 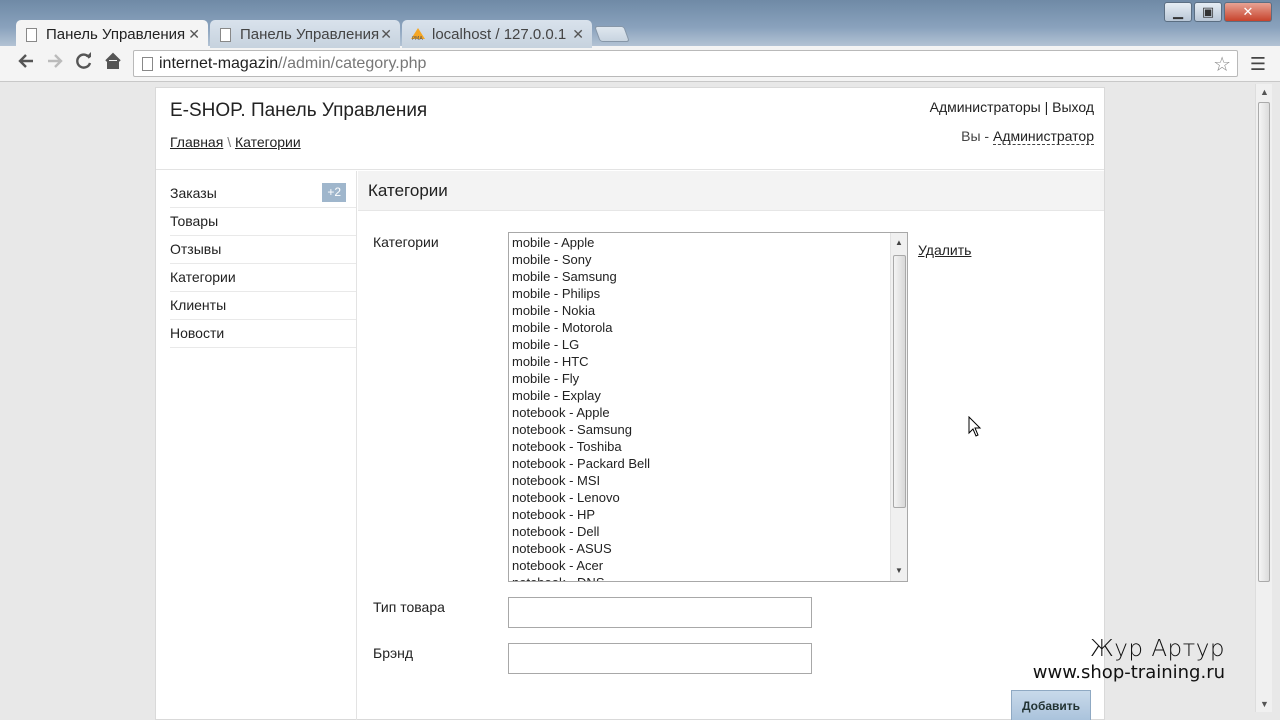 What do you see at coordinates (26, 64) in the screenshot?
I see `back-arrow-icon` at bounding box center [26, 64].